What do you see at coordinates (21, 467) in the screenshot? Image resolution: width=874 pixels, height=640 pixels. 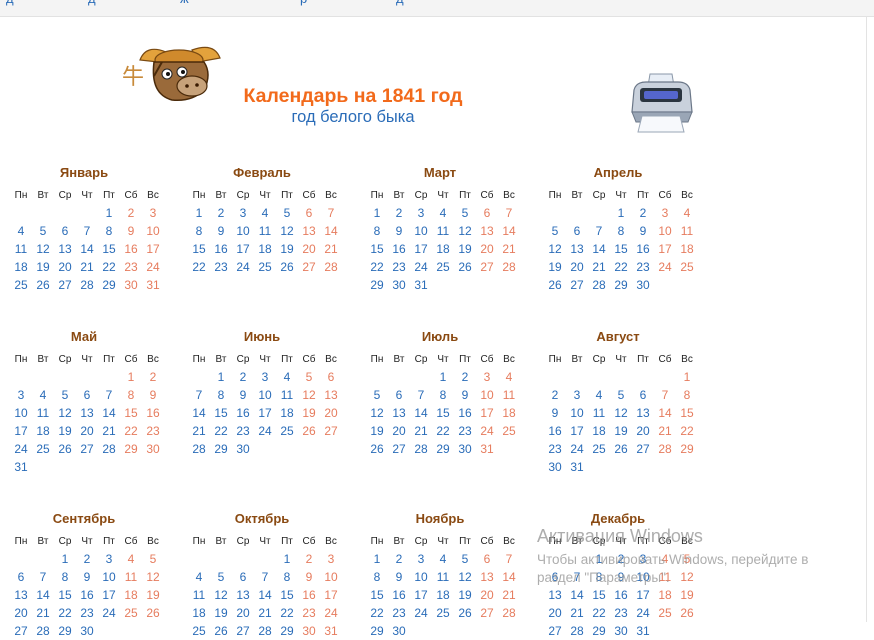 I see `day-cell: 31` at bounding box center [21, 467].